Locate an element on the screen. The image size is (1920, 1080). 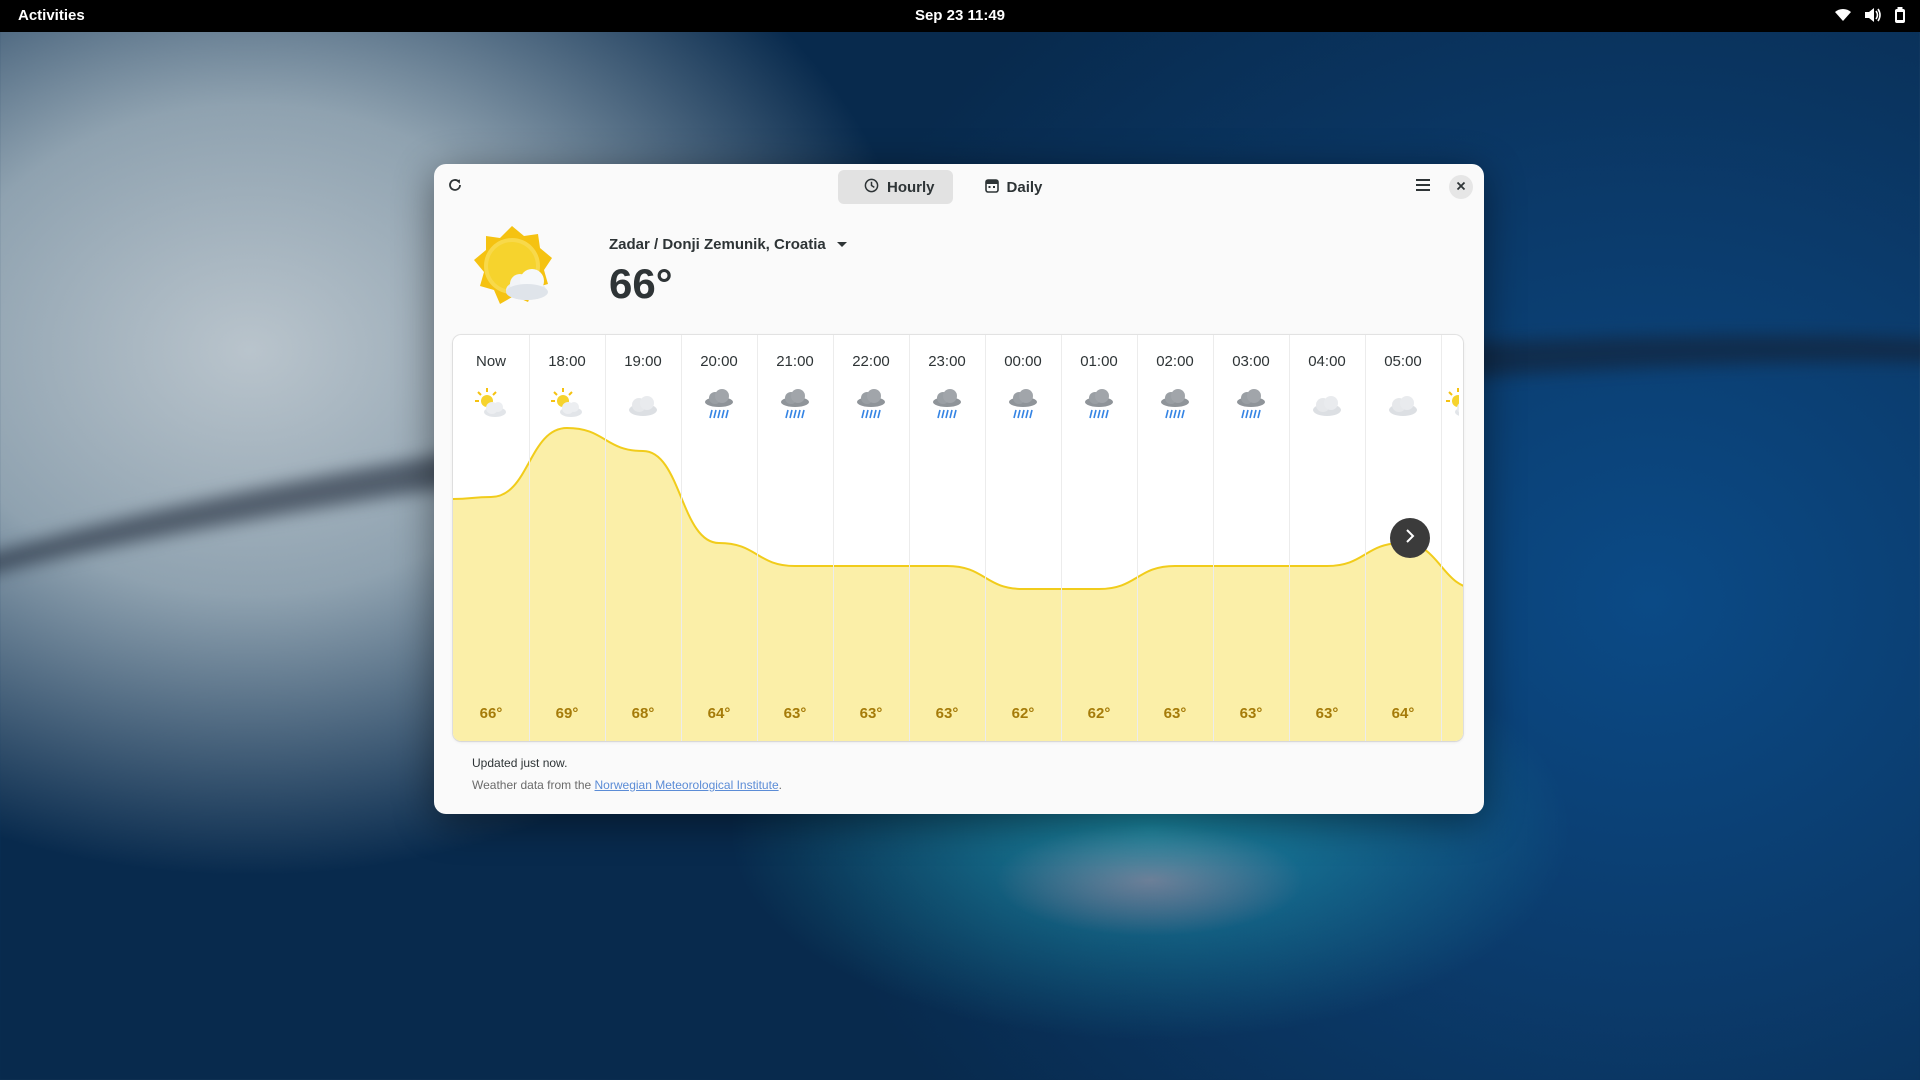
battery-icon is located at coordinates (1900, 15).